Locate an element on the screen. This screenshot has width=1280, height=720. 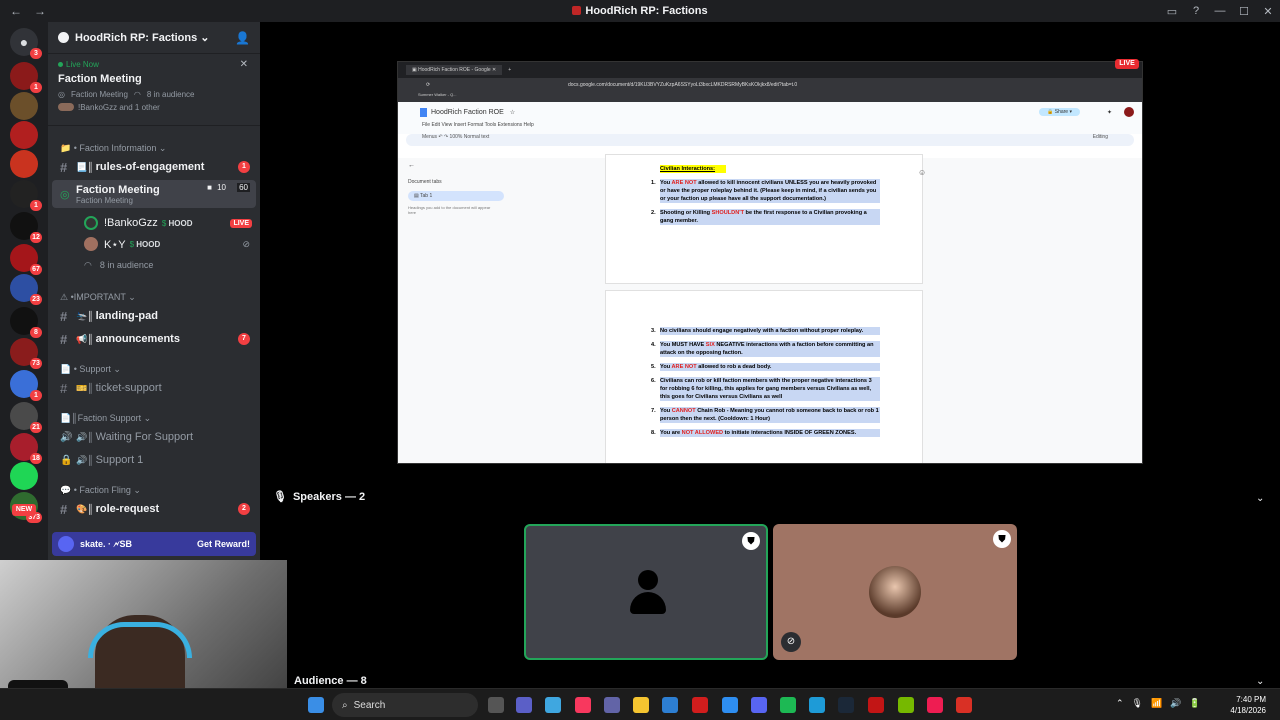
start-icon is located at coordinates (316, 705).